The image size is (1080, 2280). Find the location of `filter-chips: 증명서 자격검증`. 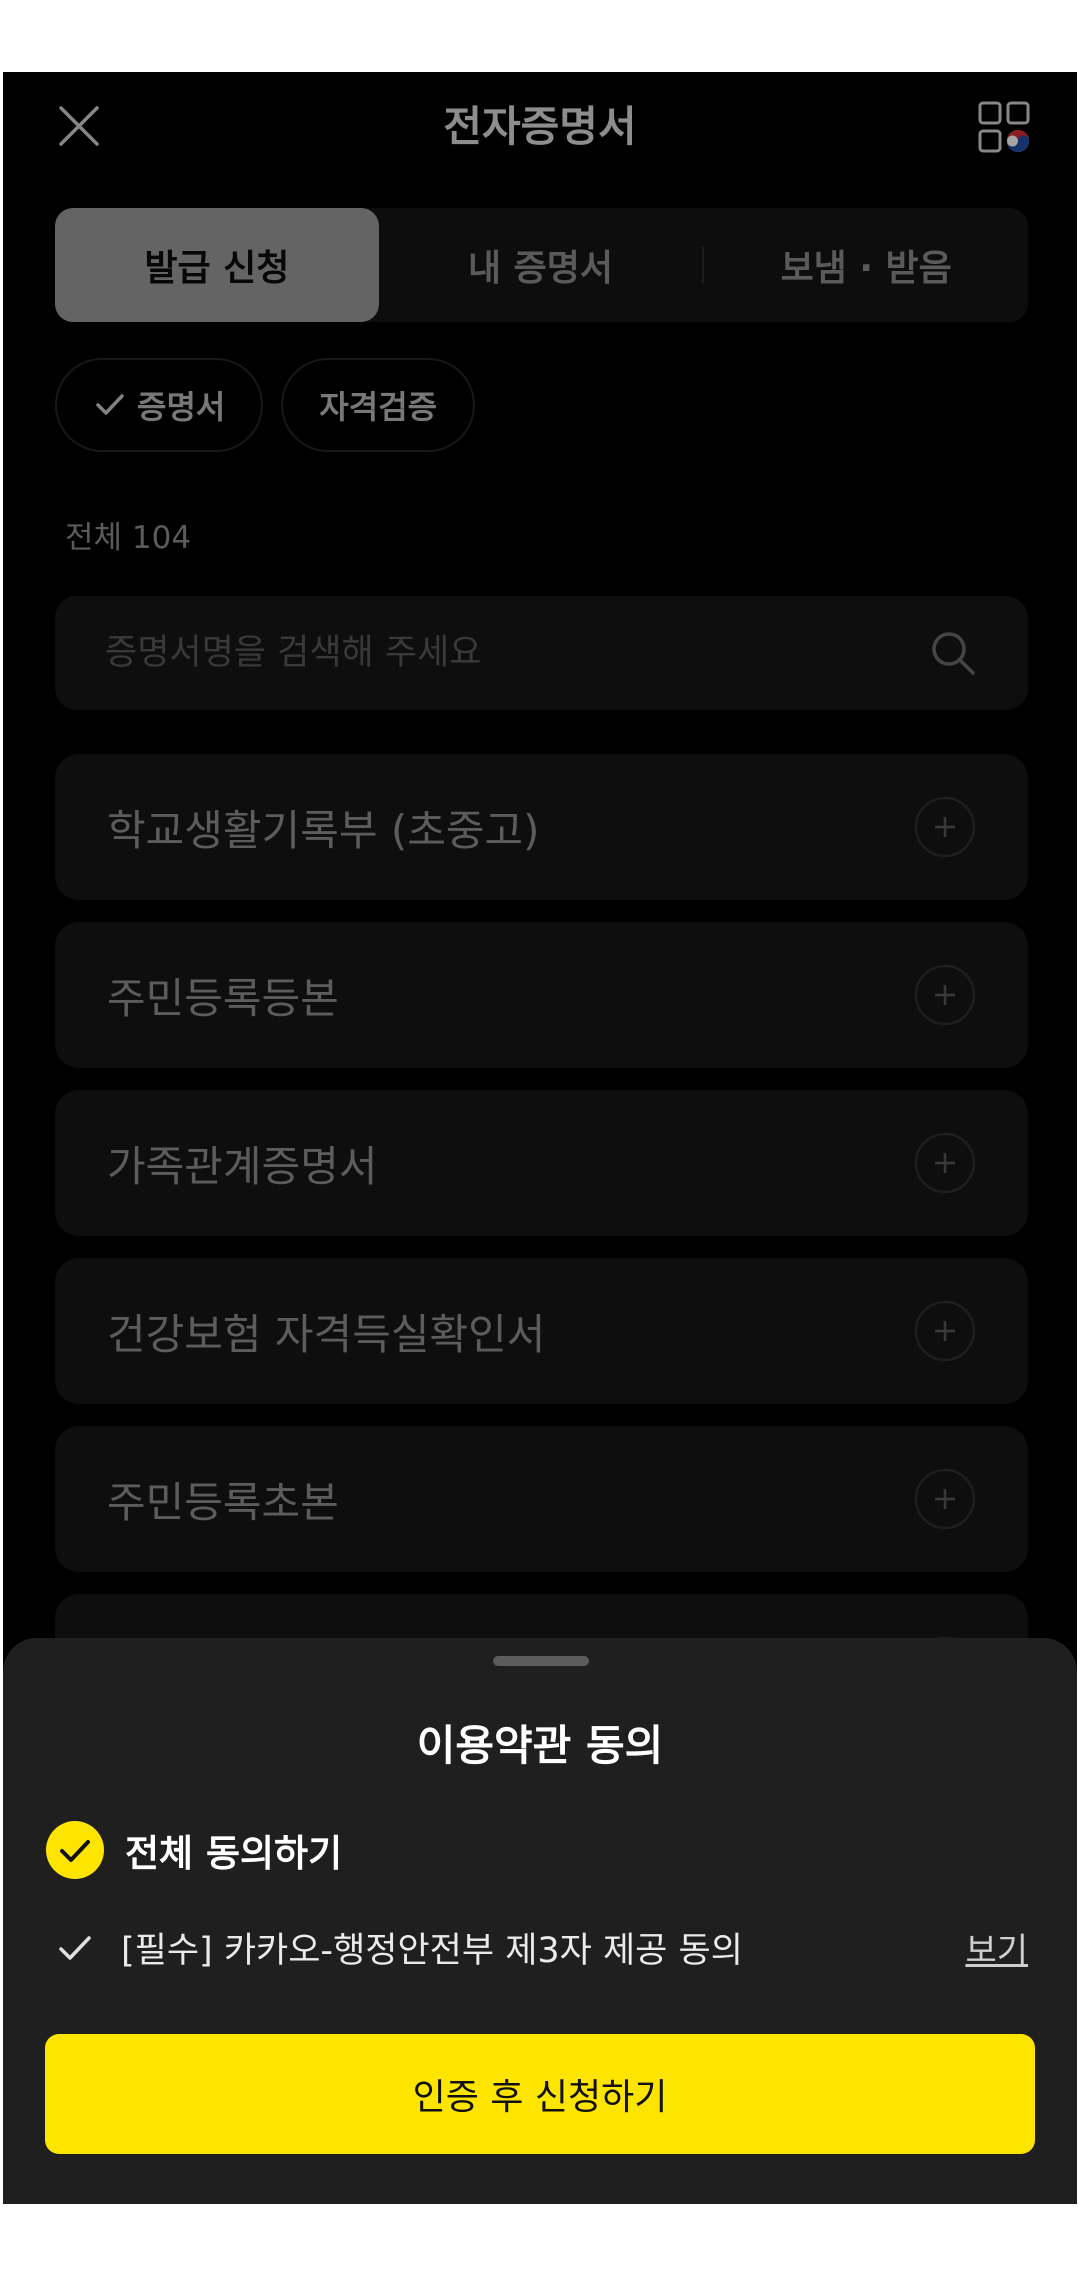

filter-chips: 증명서 자격검증 is located at coordinates (265, 405).